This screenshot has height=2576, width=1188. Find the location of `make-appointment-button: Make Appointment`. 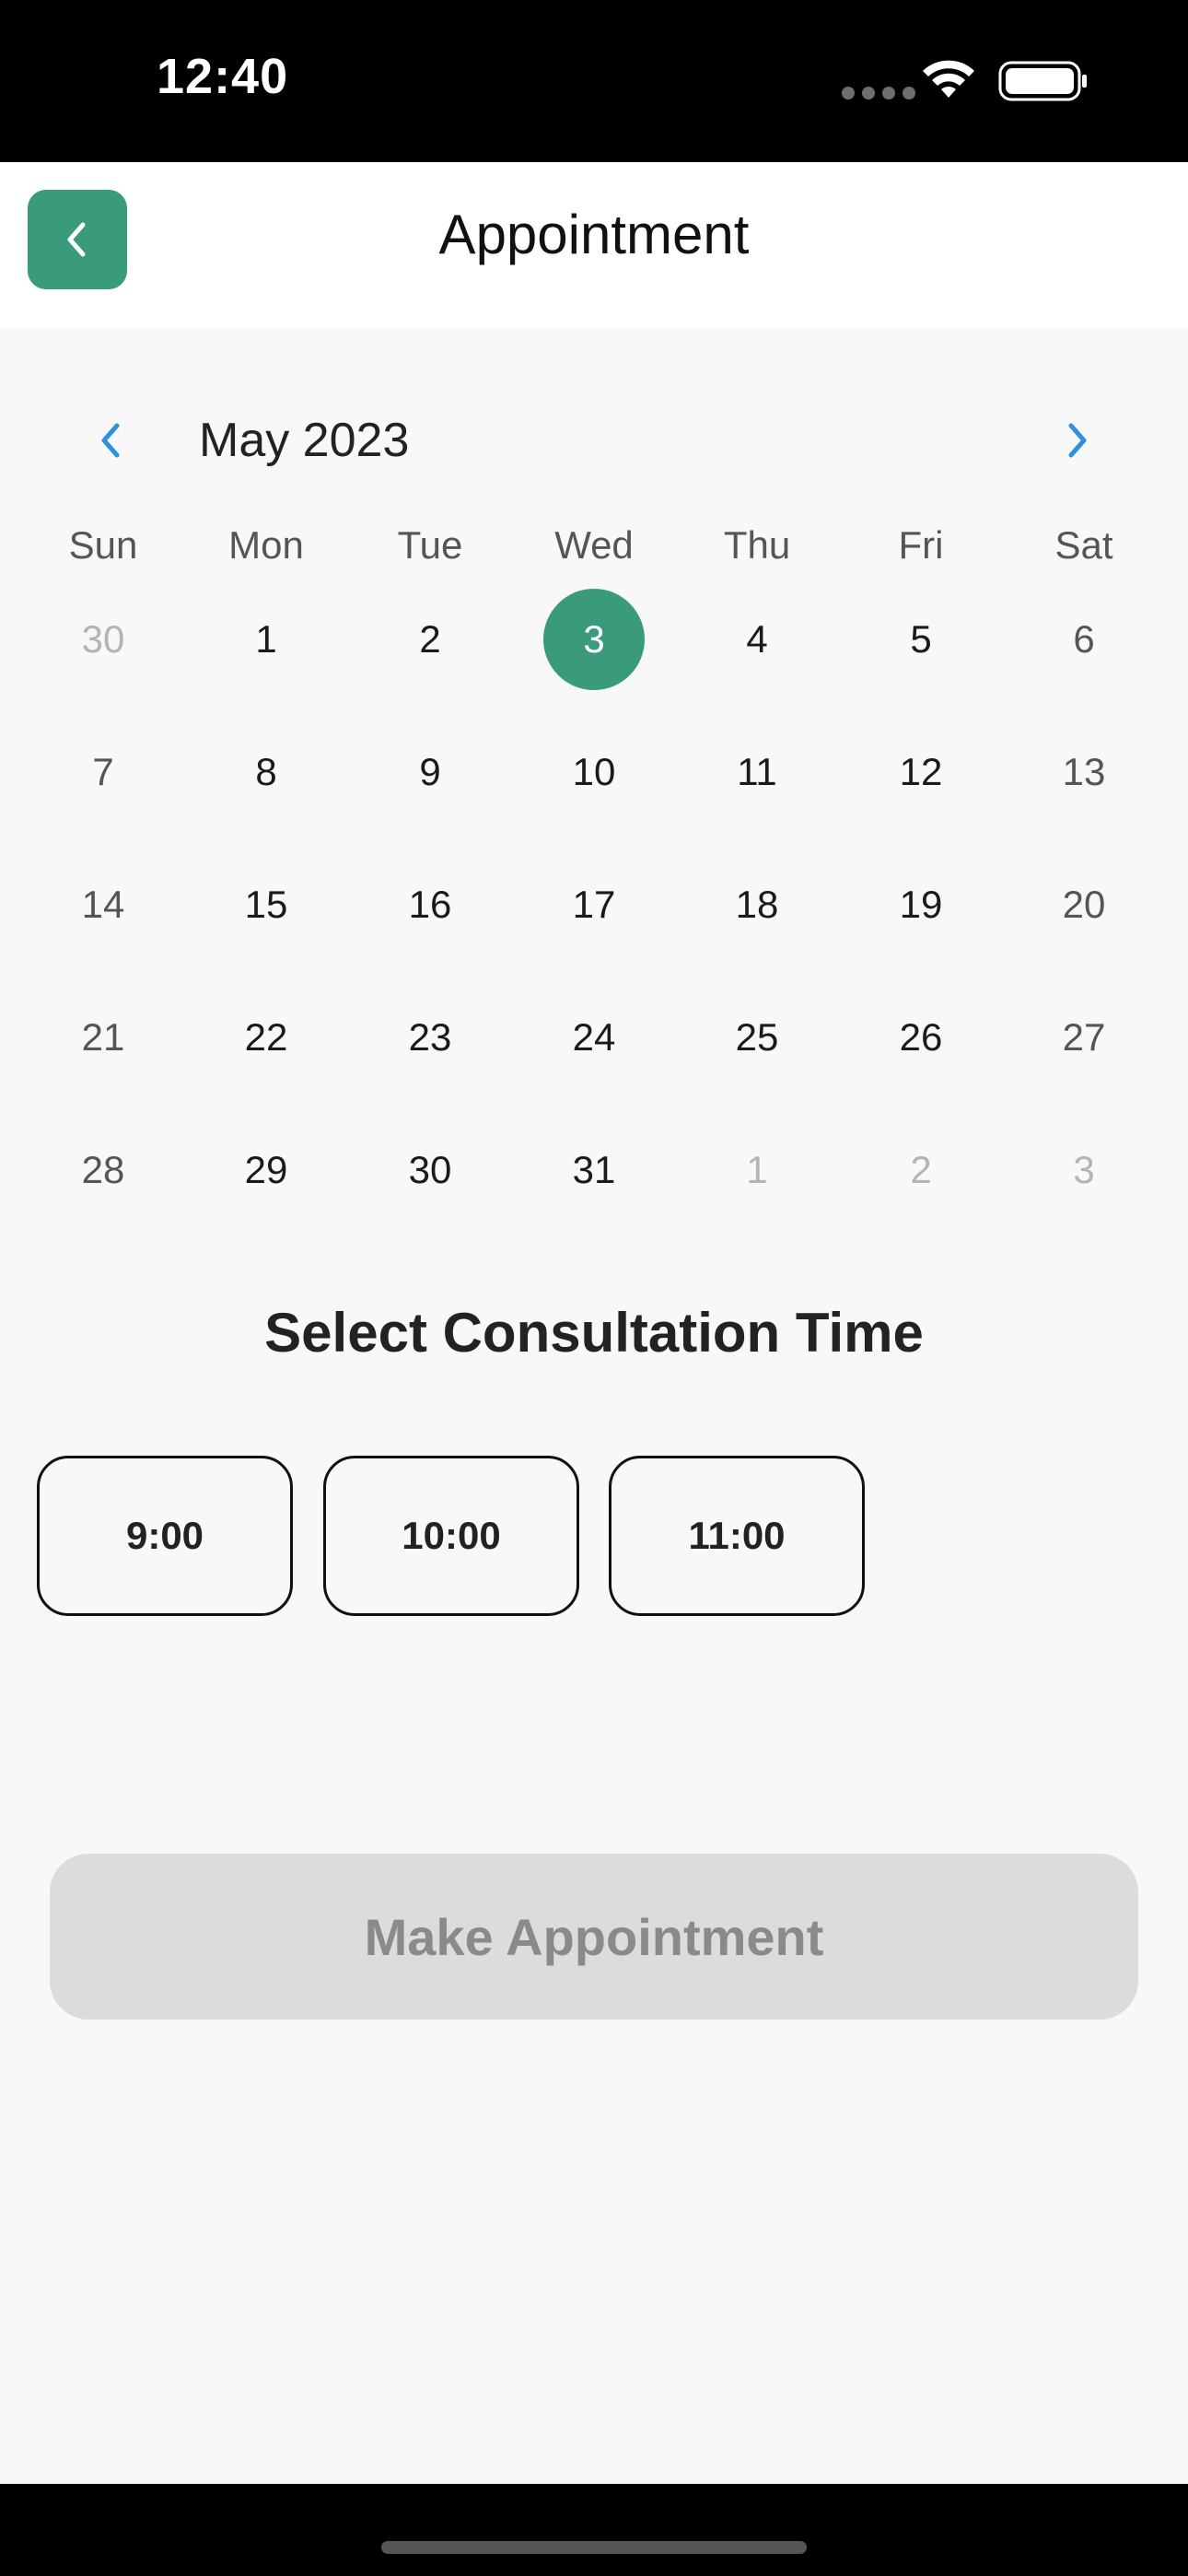

make-appointment-button: Make Appointment is located at coordinates (594, 1937).